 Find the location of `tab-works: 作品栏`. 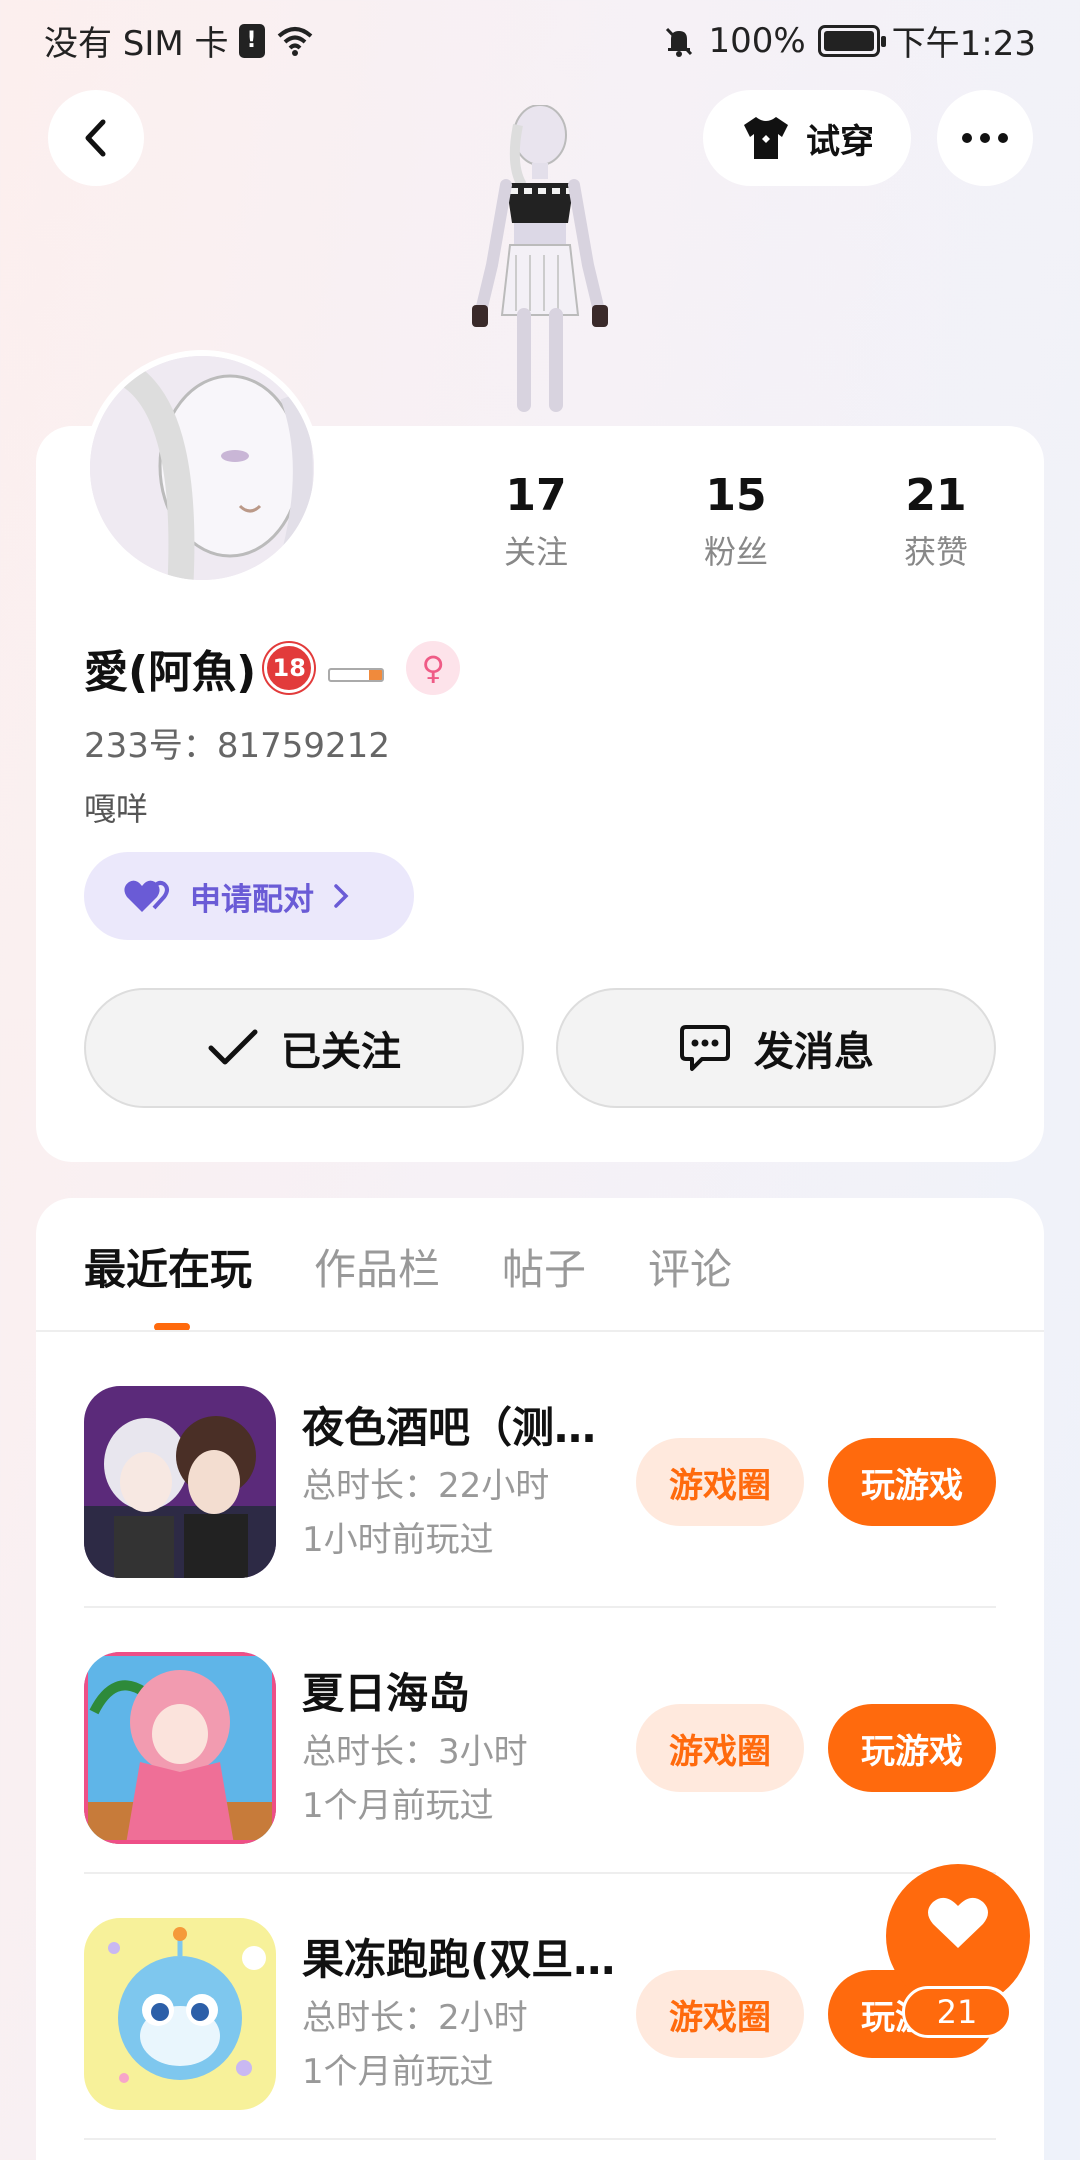

tab-works: 作品栏 is located at coordinates (377, 1281).